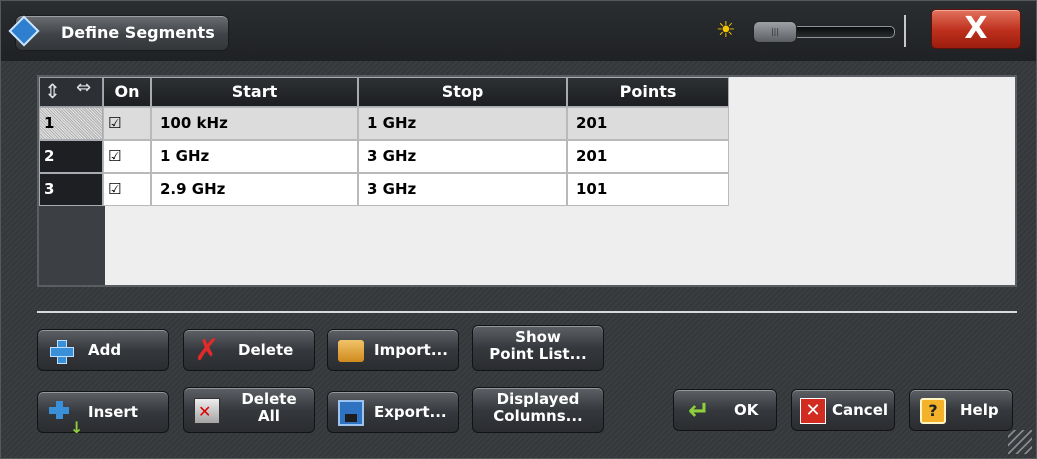  I want to click on help-question-icon: ?, so click(933, 411).